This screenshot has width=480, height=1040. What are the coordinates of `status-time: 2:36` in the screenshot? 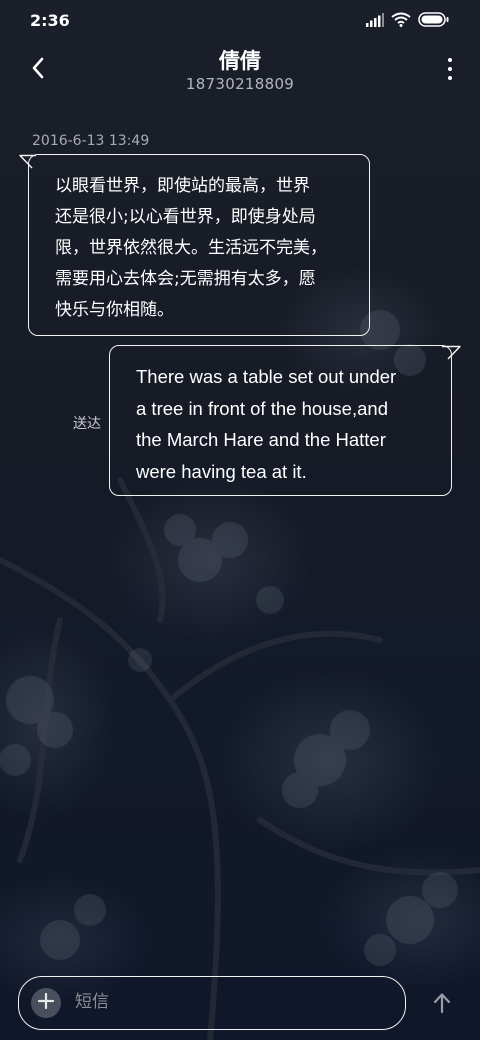 It's located at (50, 20).